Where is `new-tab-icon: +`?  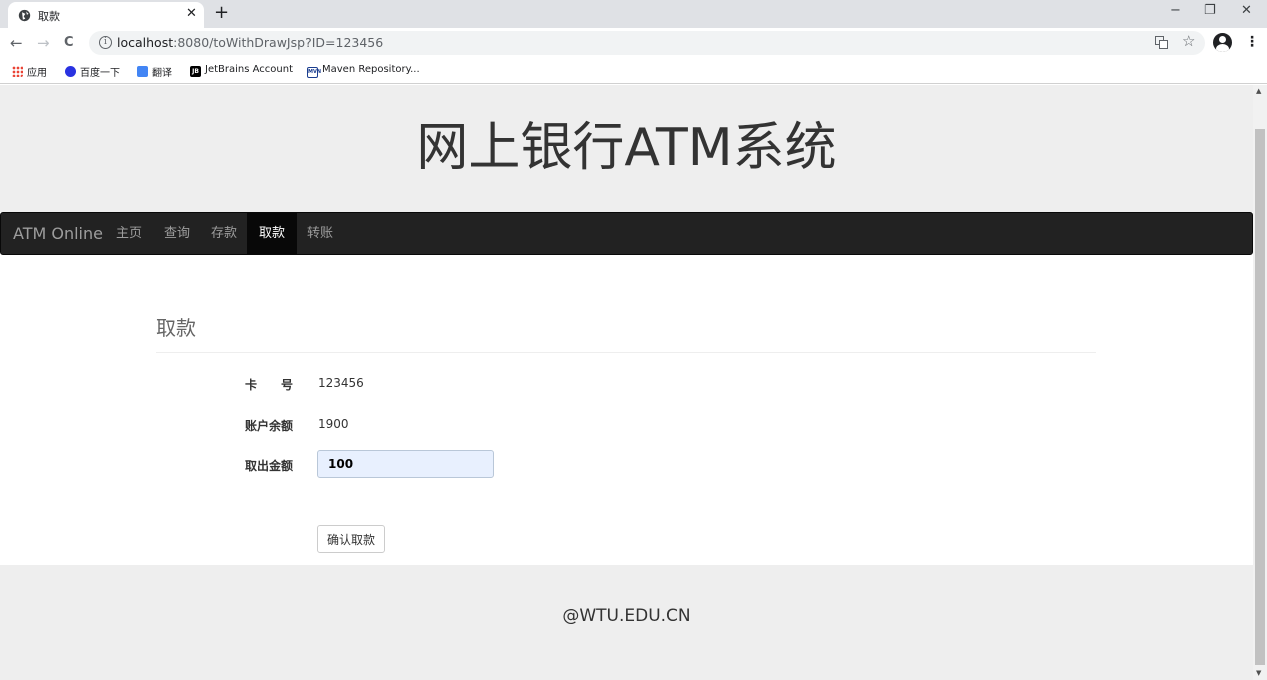 new-tab-icon: + is located at coordinates (221, 13).